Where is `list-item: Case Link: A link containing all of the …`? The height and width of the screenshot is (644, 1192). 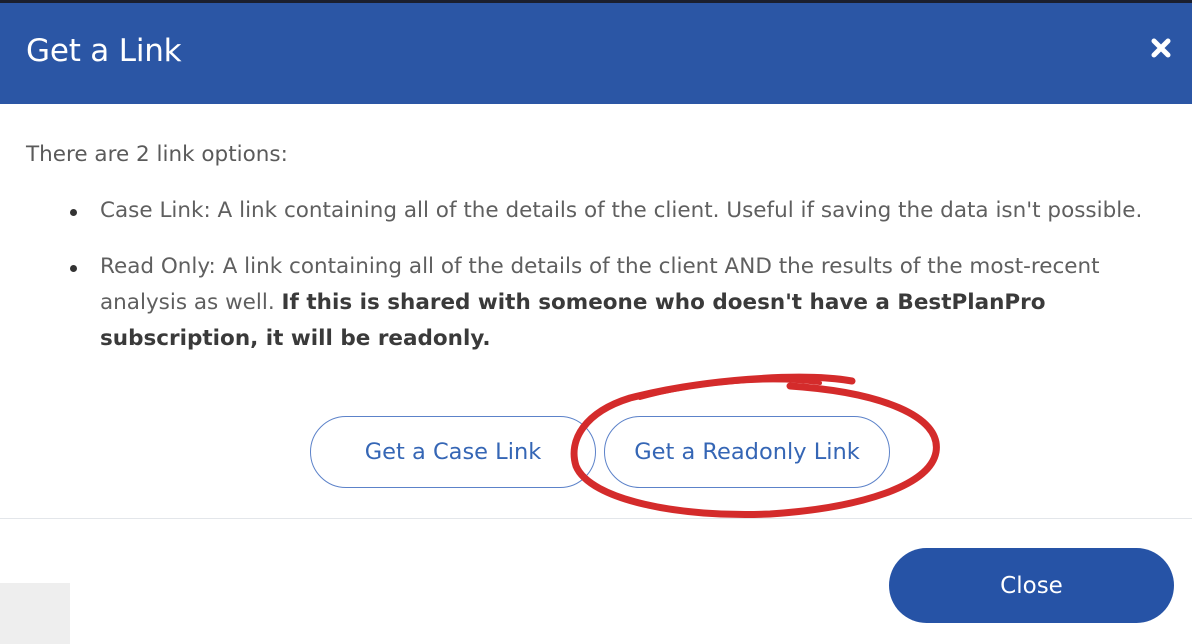
list-item: Case Link: A link containing all of the … is located at coordinates (620, 211).